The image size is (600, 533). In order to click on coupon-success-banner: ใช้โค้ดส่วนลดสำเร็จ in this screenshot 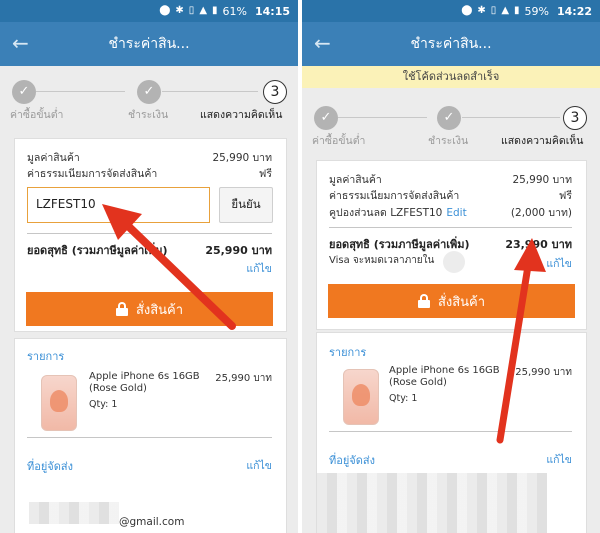, I will do `click(451, 77)`.